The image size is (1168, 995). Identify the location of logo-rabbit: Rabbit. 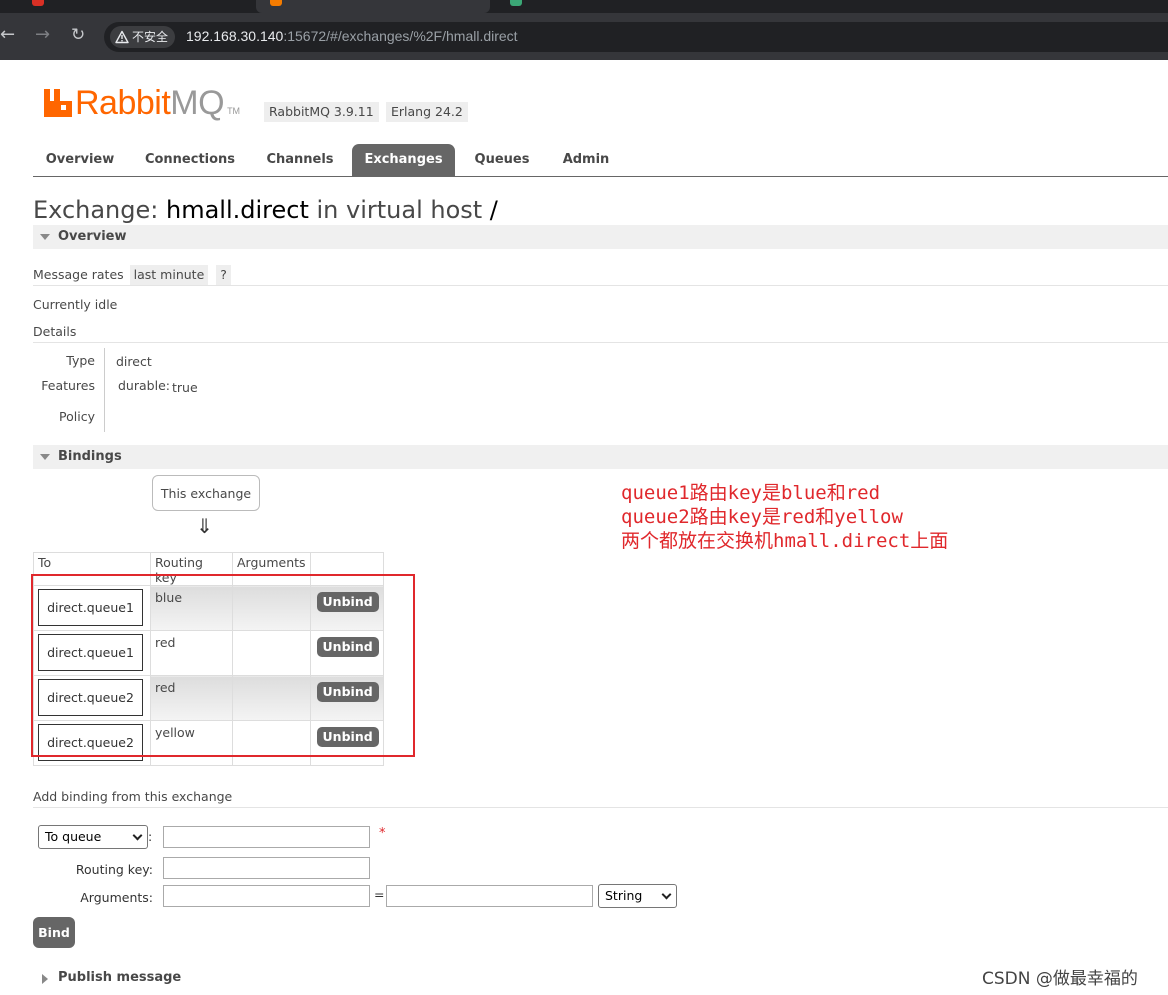
(123, 103).